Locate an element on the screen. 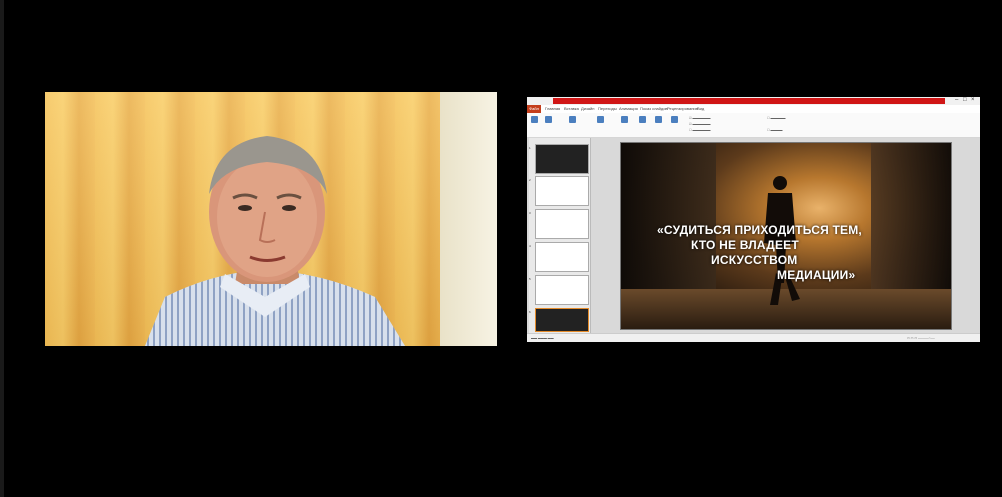 The image size is (1002, 497). slide-quote-line: «СУДИТЬСЯ ПРИХОДИТЬСЯ ТЕМ, is located at coordinates (759, 230).